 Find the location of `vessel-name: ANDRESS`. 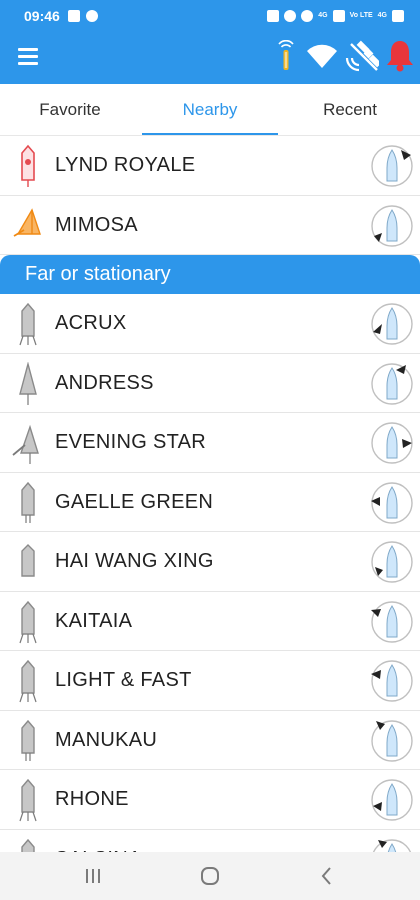

vessel-name: ANDRESS is located at coordinates (104, 382).